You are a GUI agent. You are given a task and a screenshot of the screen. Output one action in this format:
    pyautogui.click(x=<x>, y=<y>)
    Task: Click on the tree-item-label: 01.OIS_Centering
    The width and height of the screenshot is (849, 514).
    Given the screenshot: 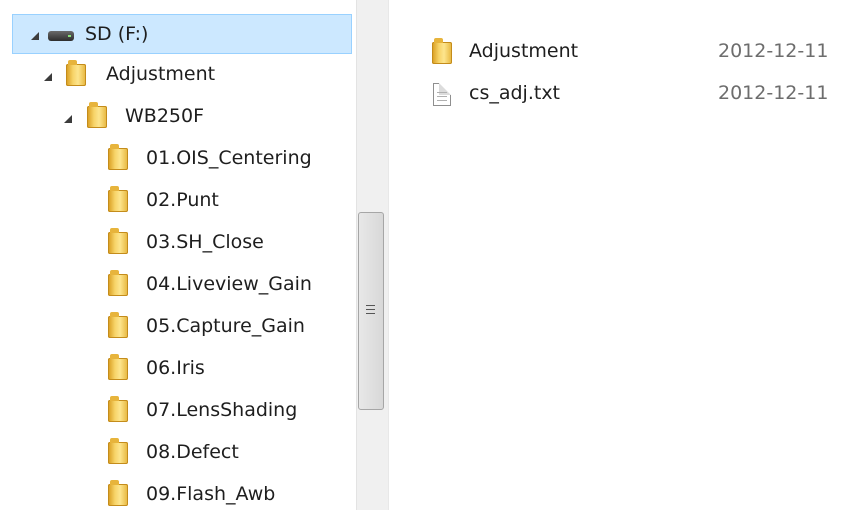 What is the action you would take?
    pyautogui.click(x=229, y=158)
    